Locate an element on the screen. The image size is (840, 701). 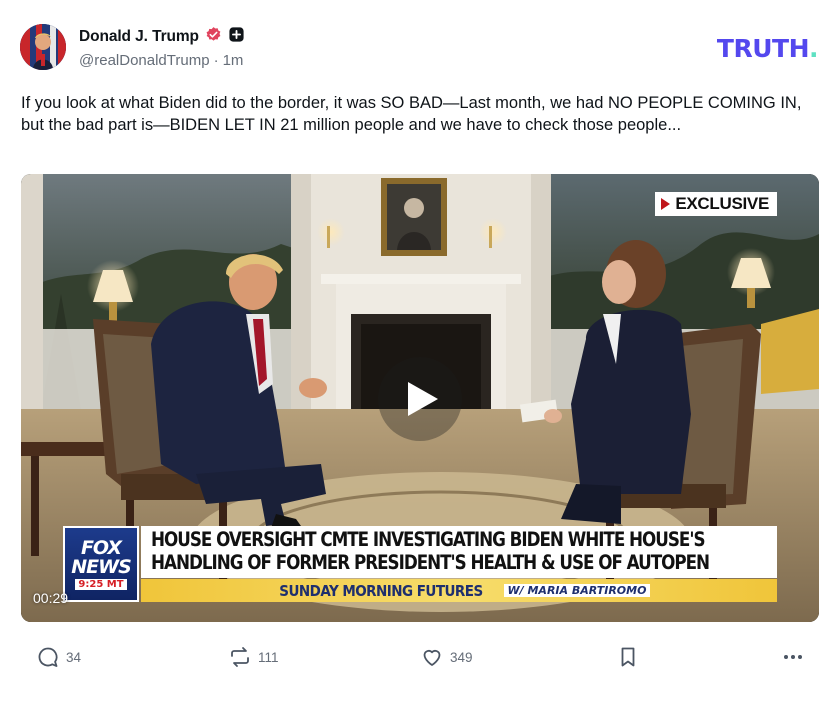
more-icon is located at coordinates (793, 657).